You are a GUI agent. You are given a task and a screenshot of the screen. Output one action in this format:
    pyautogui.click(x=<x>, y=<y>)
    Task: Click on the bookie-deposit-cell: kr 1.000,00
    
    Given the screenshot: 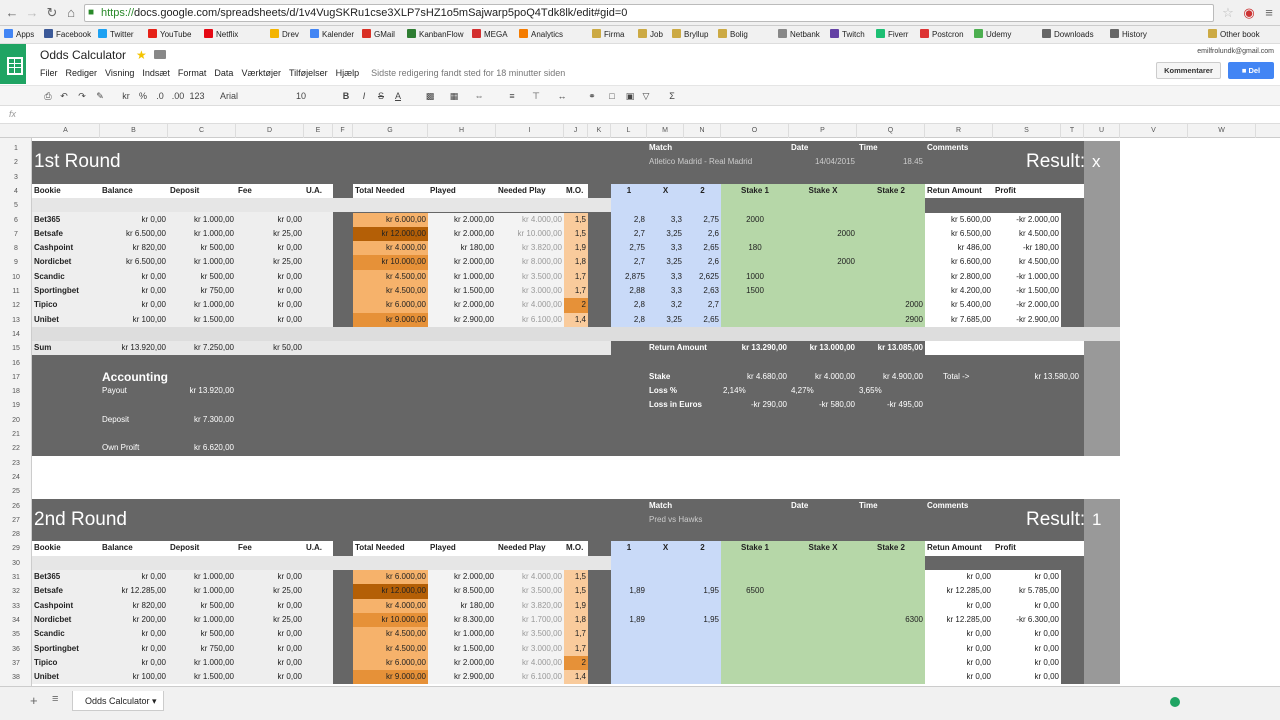 What is the action you would take?
    pyautogui.click(x=202, y=220)
    